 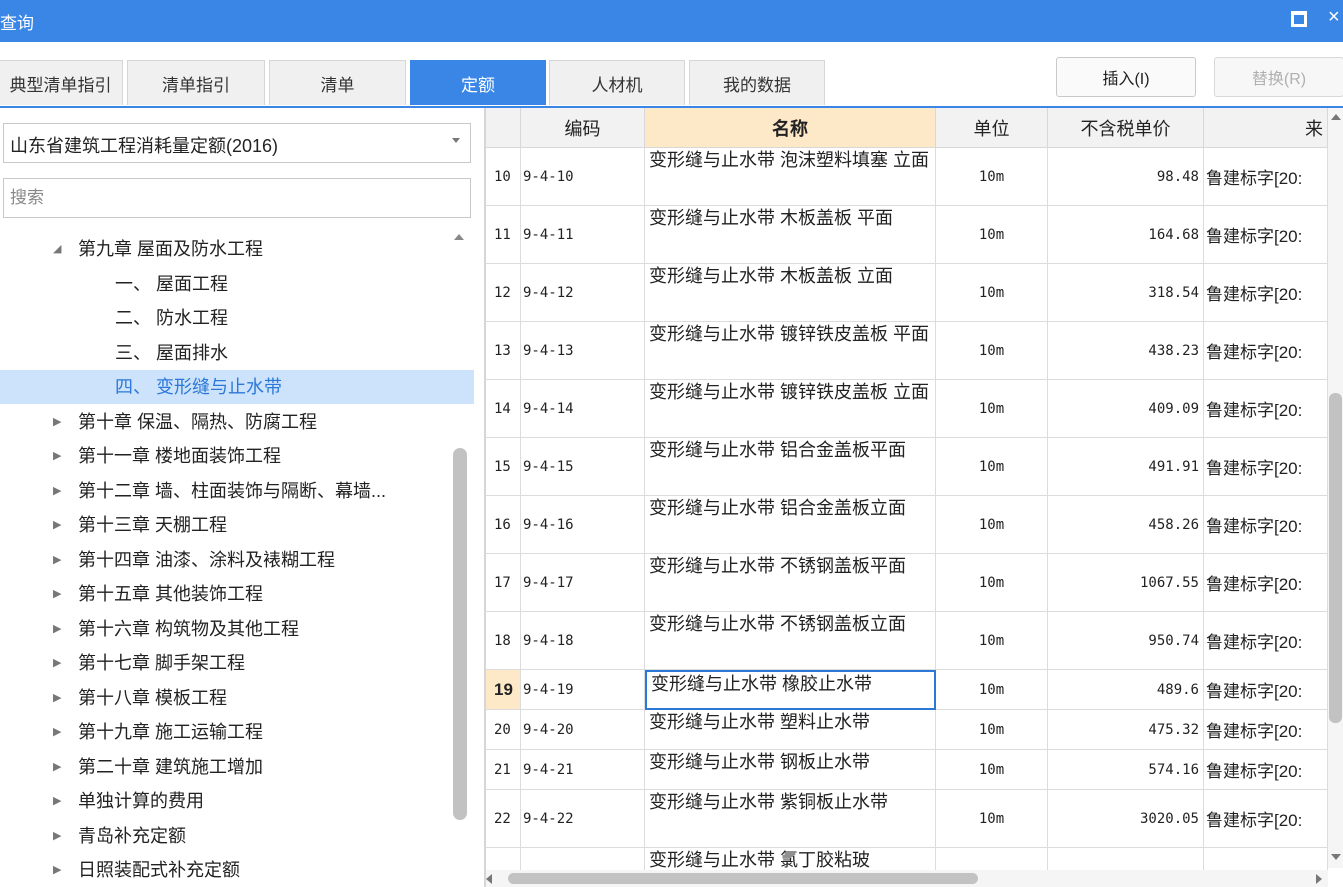 I want to click on cell-name: 变形缝与止水带 橡胶止水带, so click(x=790, y=690).